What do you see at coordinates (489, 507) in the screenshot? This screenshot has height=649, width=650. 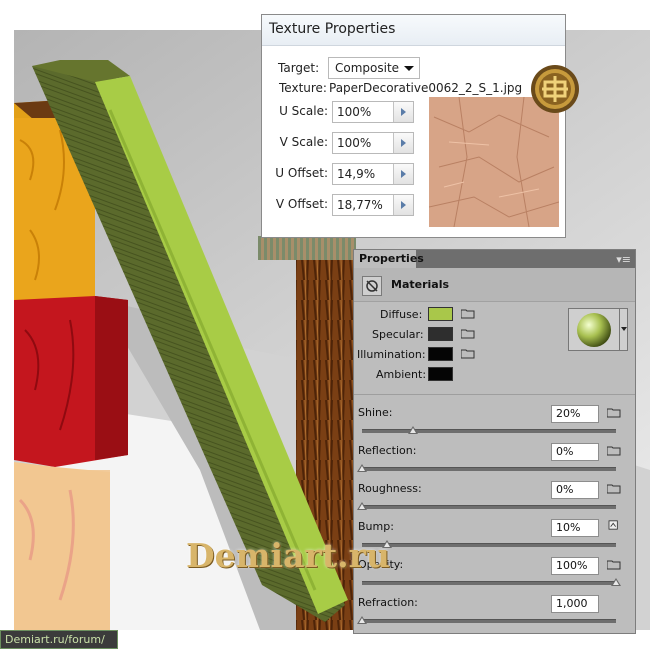 I see `roughness-slider-track` at bounding box center [489, 507].